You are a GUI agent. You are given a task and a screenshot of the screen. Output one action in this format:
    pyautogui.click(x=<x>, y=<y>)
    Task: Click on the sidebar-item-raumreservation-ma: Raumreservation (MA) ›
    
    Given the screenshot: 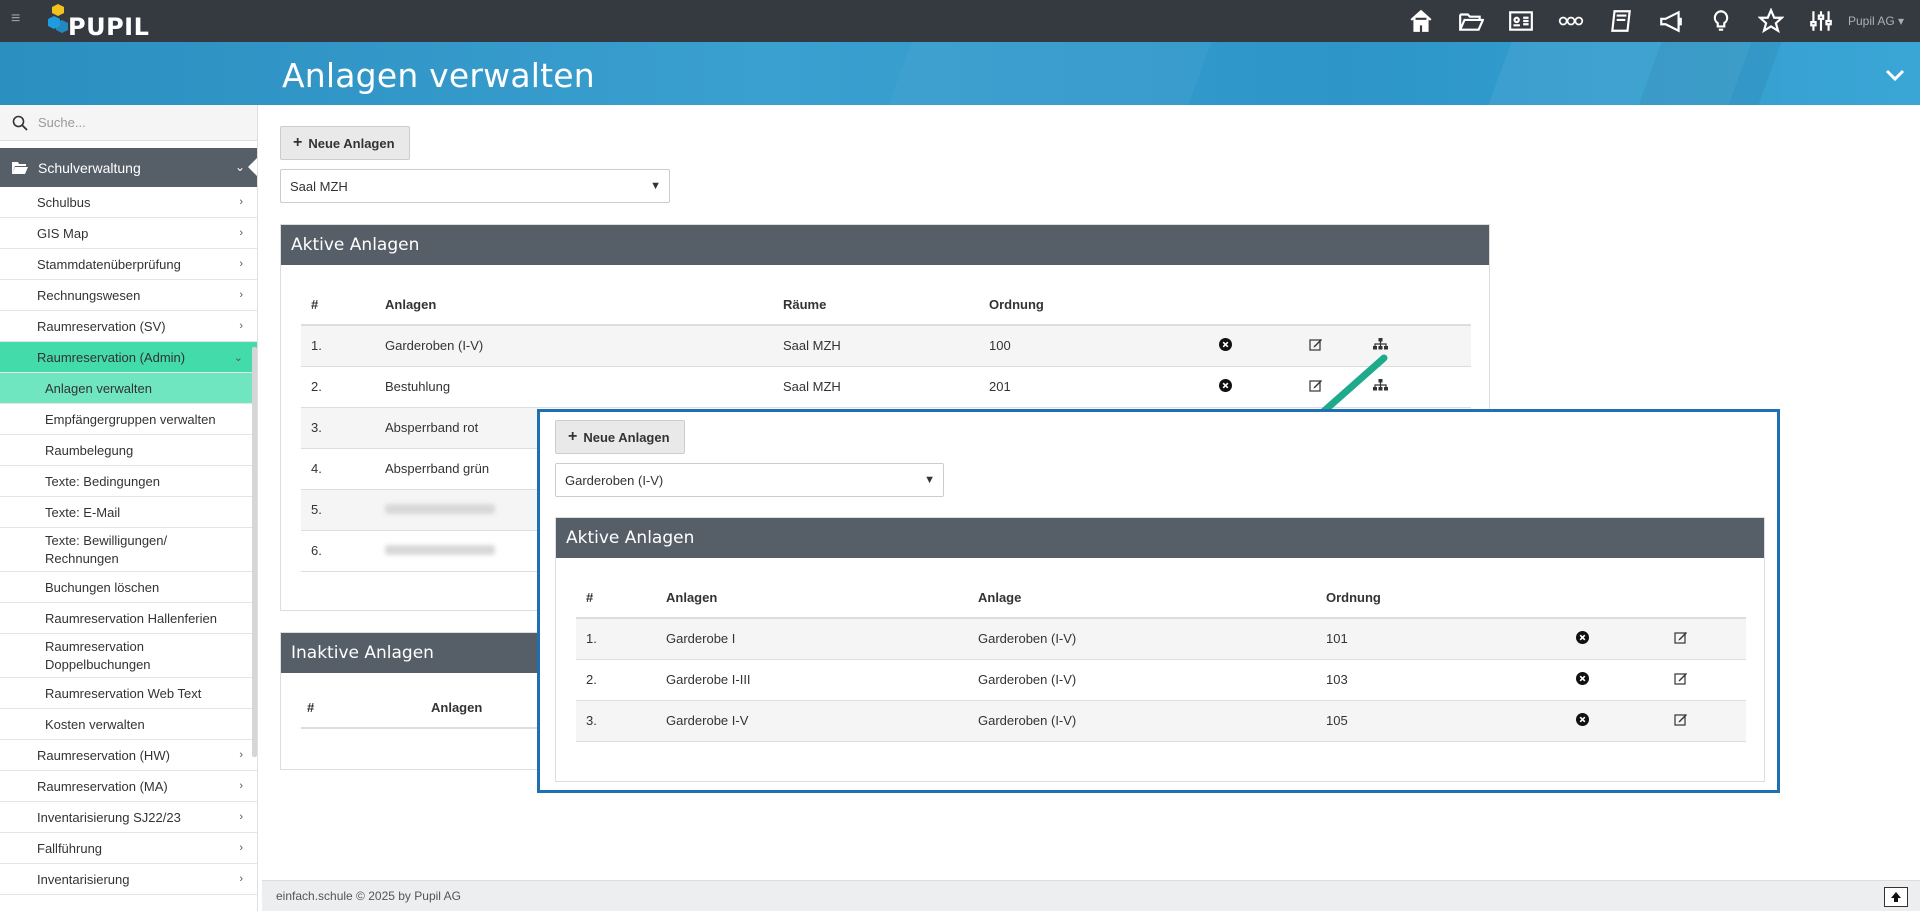 What is the action you would take?
    pyautogui.click(x=128, y=786)
    